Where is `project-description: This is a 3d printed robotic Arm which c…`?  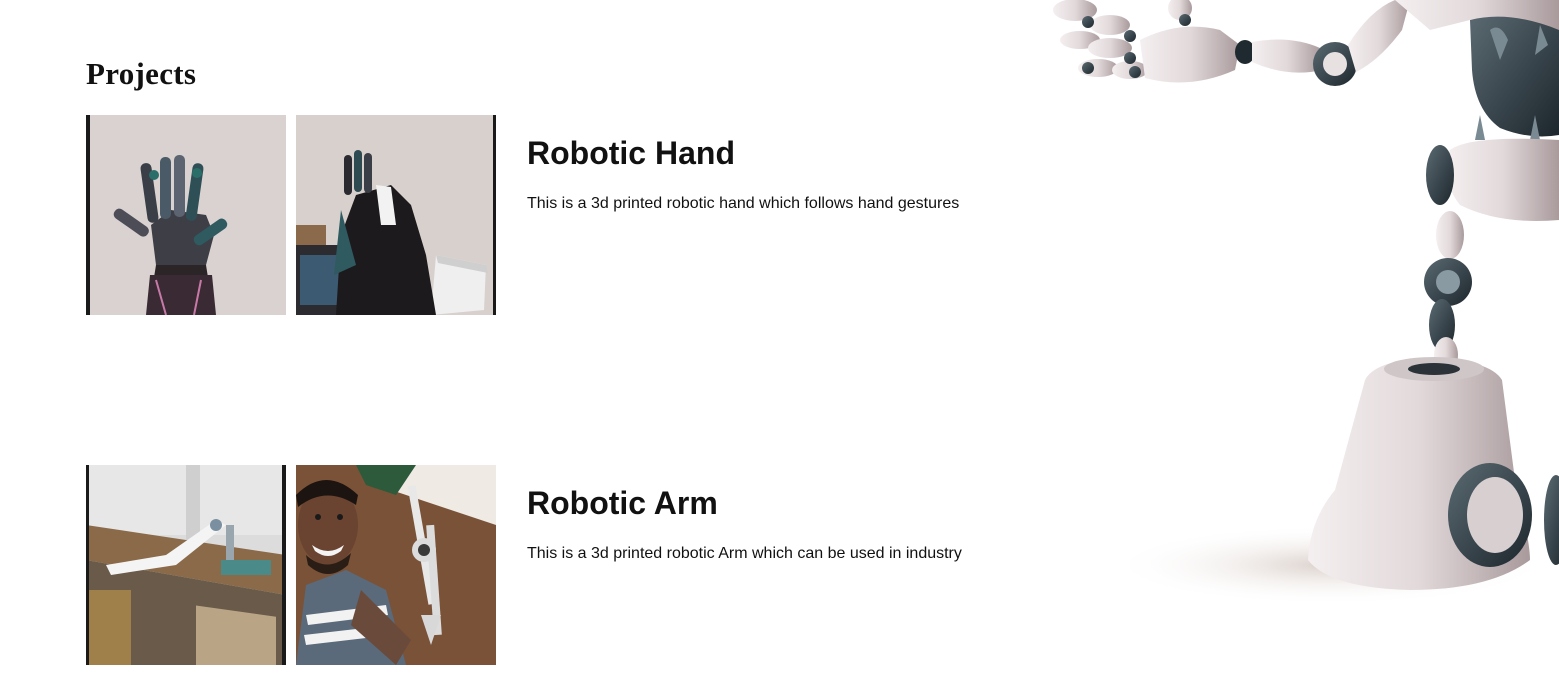 project-description: This is a 3d printed robotic Arm which c… is located at coordinates (744, 553).